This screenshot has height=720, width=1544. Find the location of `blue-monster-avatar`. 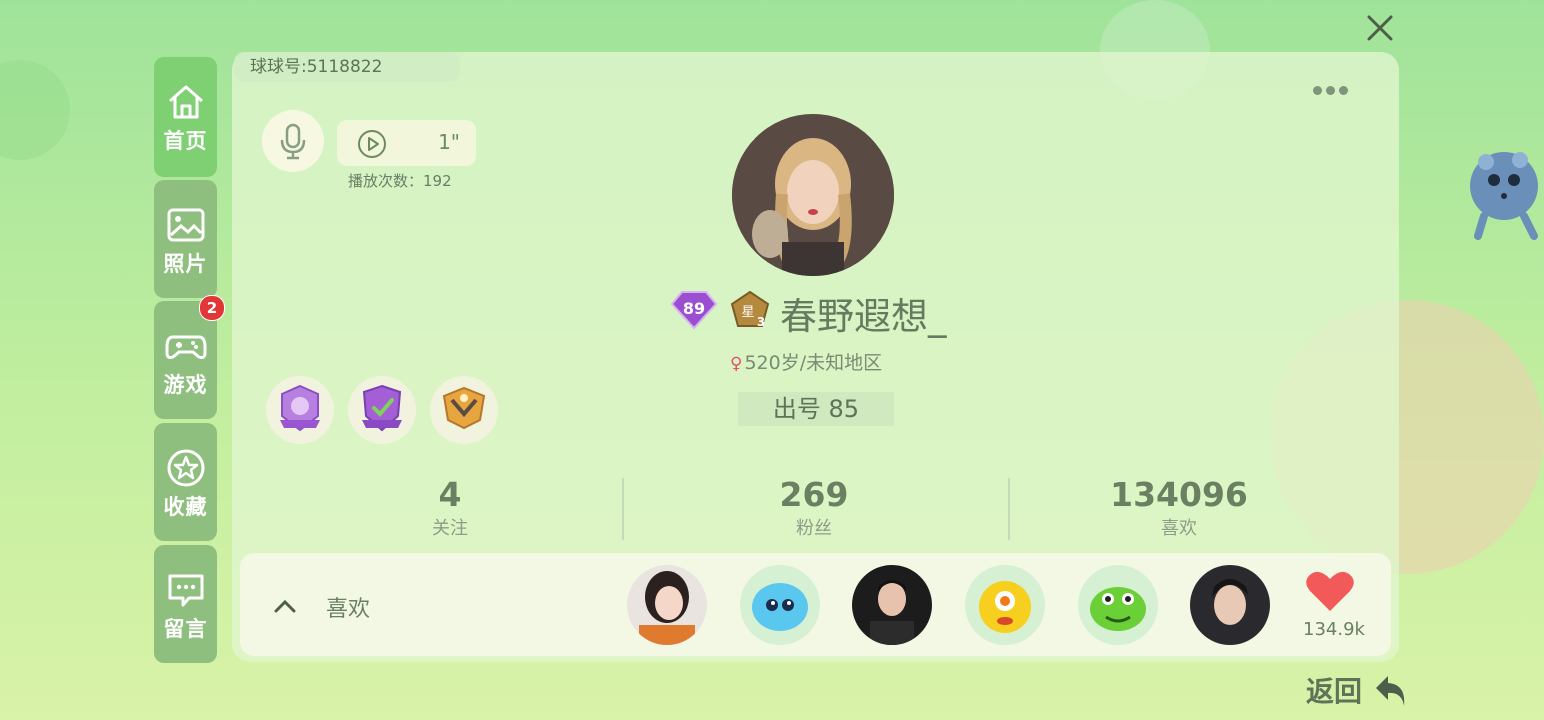

blue-monster-avatar is located at coordinates (780, 605).